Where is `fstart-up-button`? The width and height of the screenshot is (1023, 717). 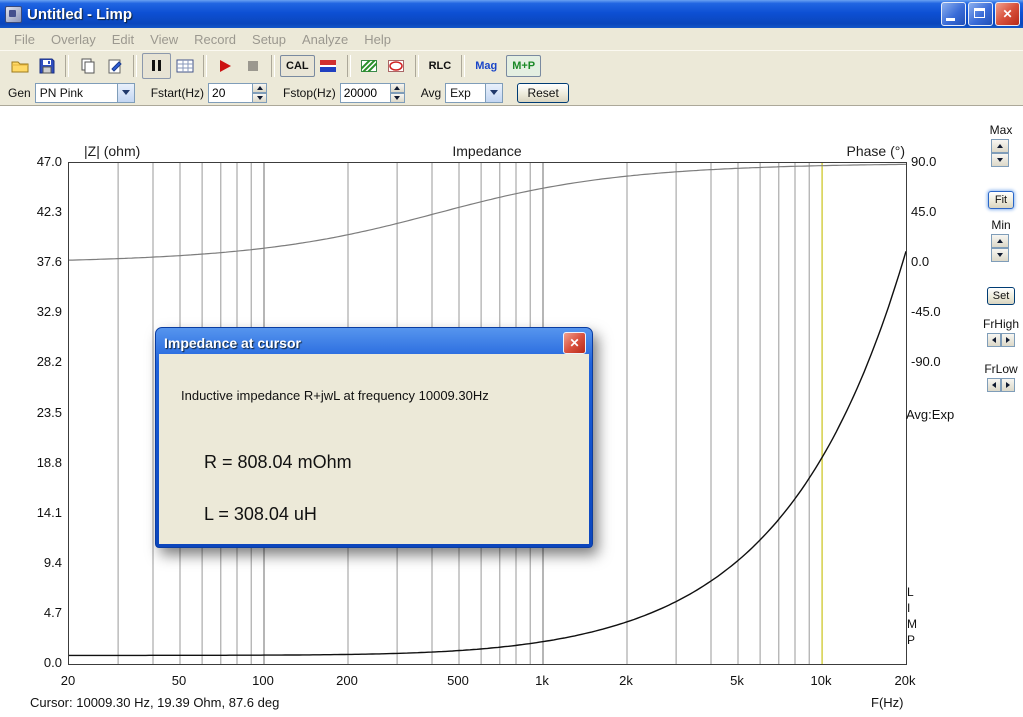 fstart-up-button is located at coordinates (260, 87).